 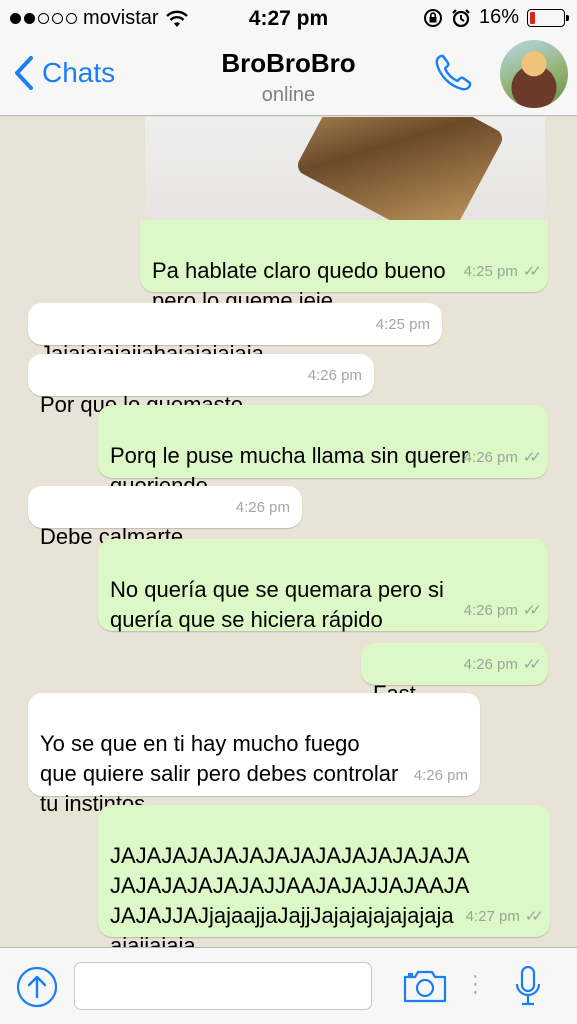 I want to click on message-meta: 4:25 pm ✓✓, so click(x=502, y=272).